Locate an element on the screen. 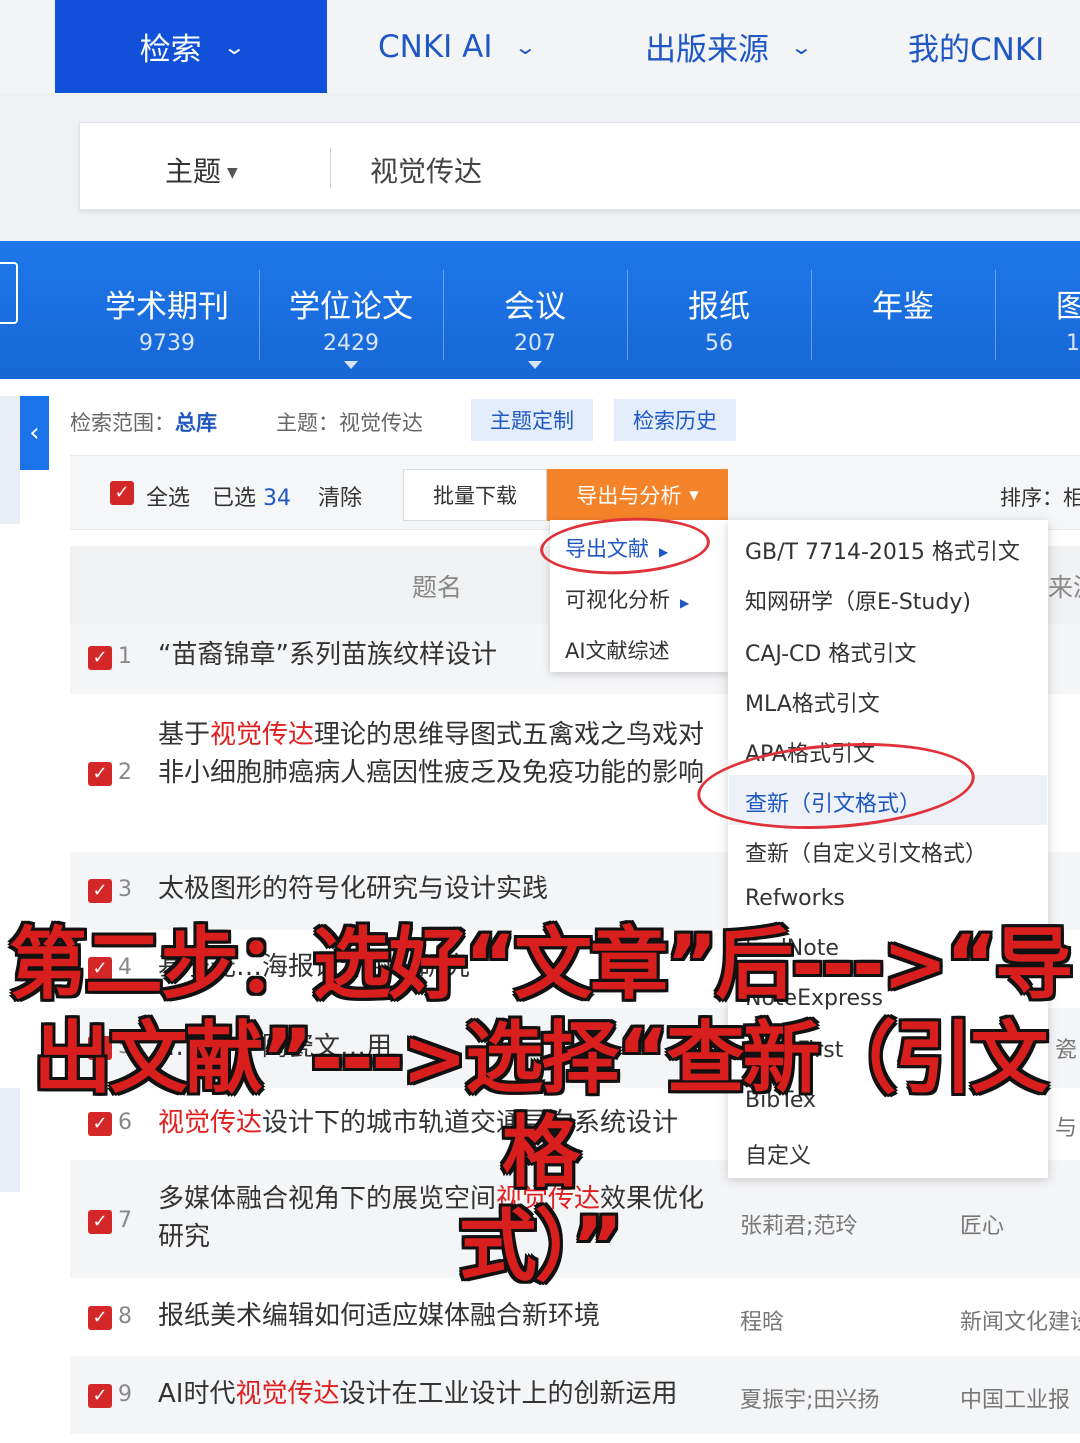 This screenshot has width=1080, height=1443. sort-label: 排序：相 is located at coordinates (1040, 497).